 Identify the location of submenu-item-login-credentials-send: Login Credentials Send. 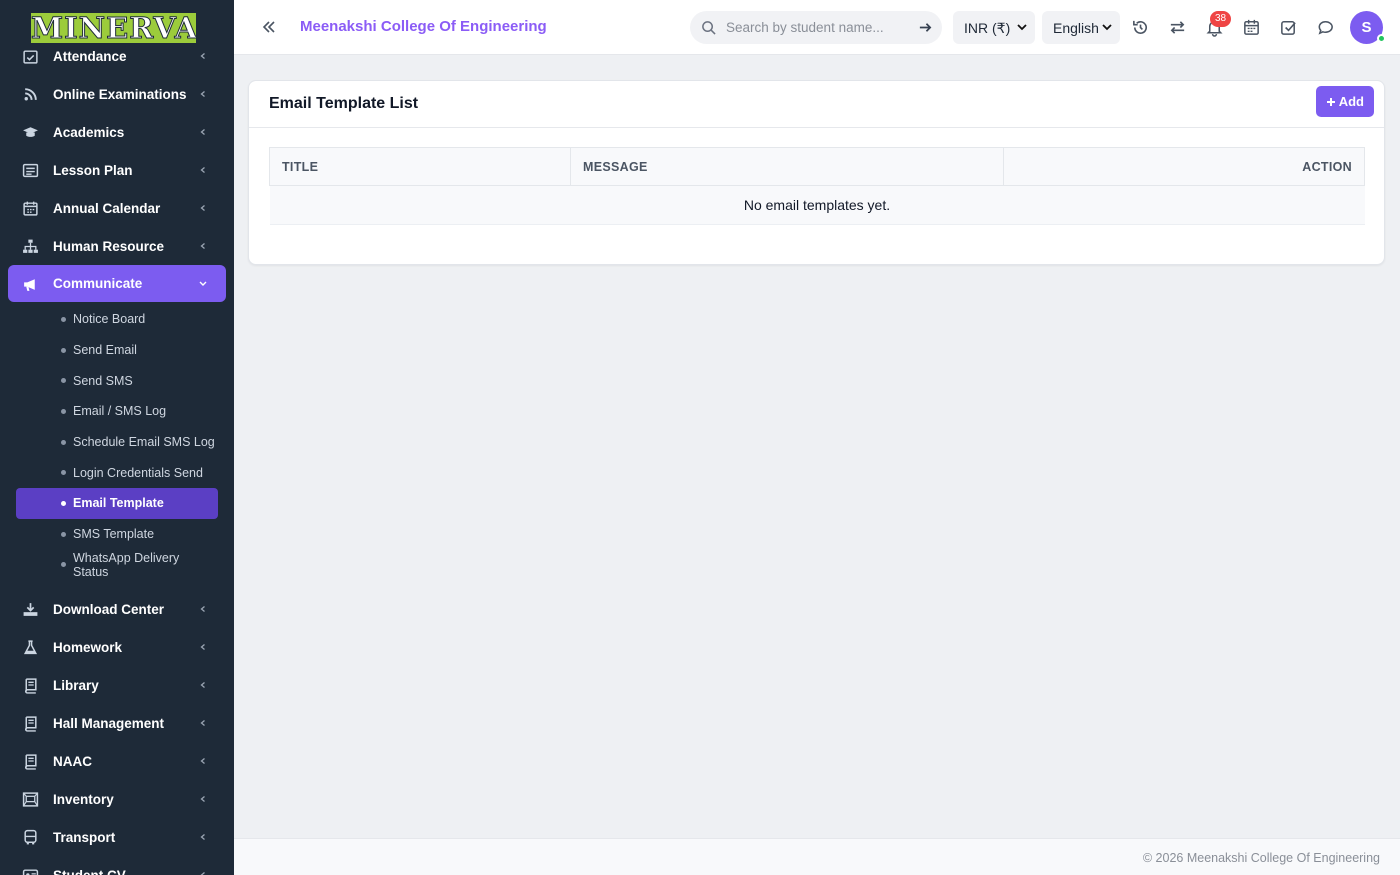
(117, 472).